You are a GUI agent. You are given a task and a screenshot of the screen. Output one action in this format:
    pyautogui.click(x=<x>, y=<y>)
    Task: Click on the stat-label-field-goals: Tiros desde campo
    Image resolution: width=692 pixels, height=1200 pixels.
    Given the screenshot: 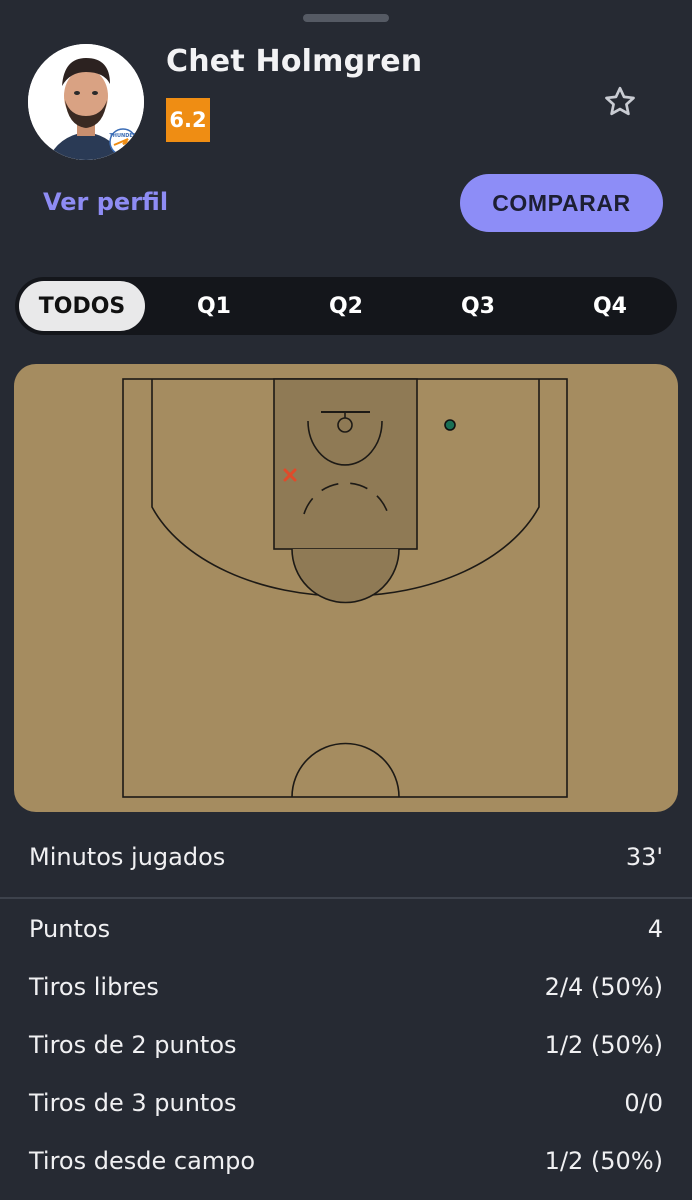 What is the action you would take?
    pyautogui.click(x=142, y=1161)
    